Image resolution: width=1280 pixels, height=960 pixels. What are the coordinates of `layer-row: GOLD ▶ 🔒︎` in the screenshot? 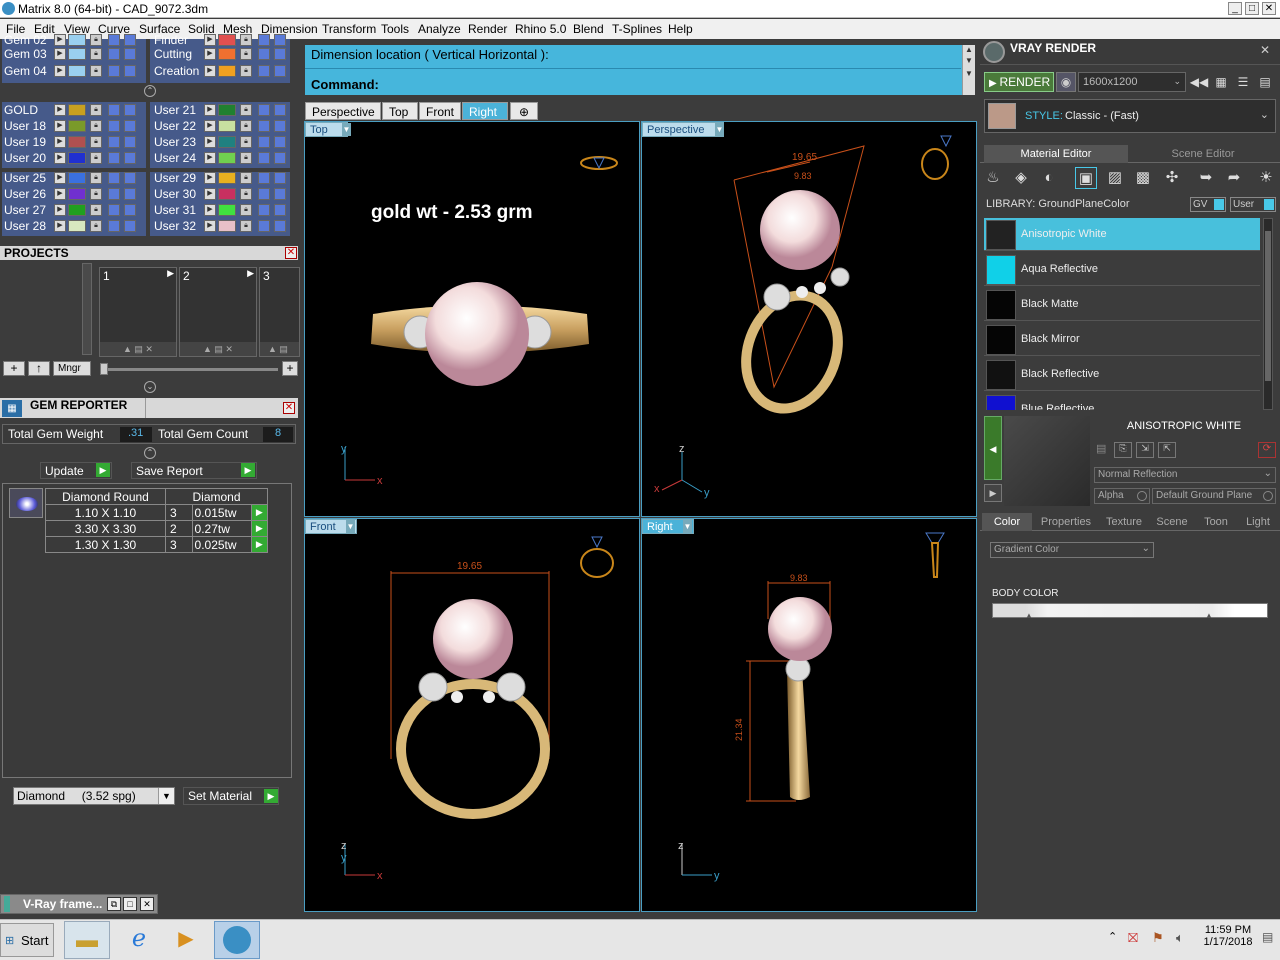 It's located at (70, 110).